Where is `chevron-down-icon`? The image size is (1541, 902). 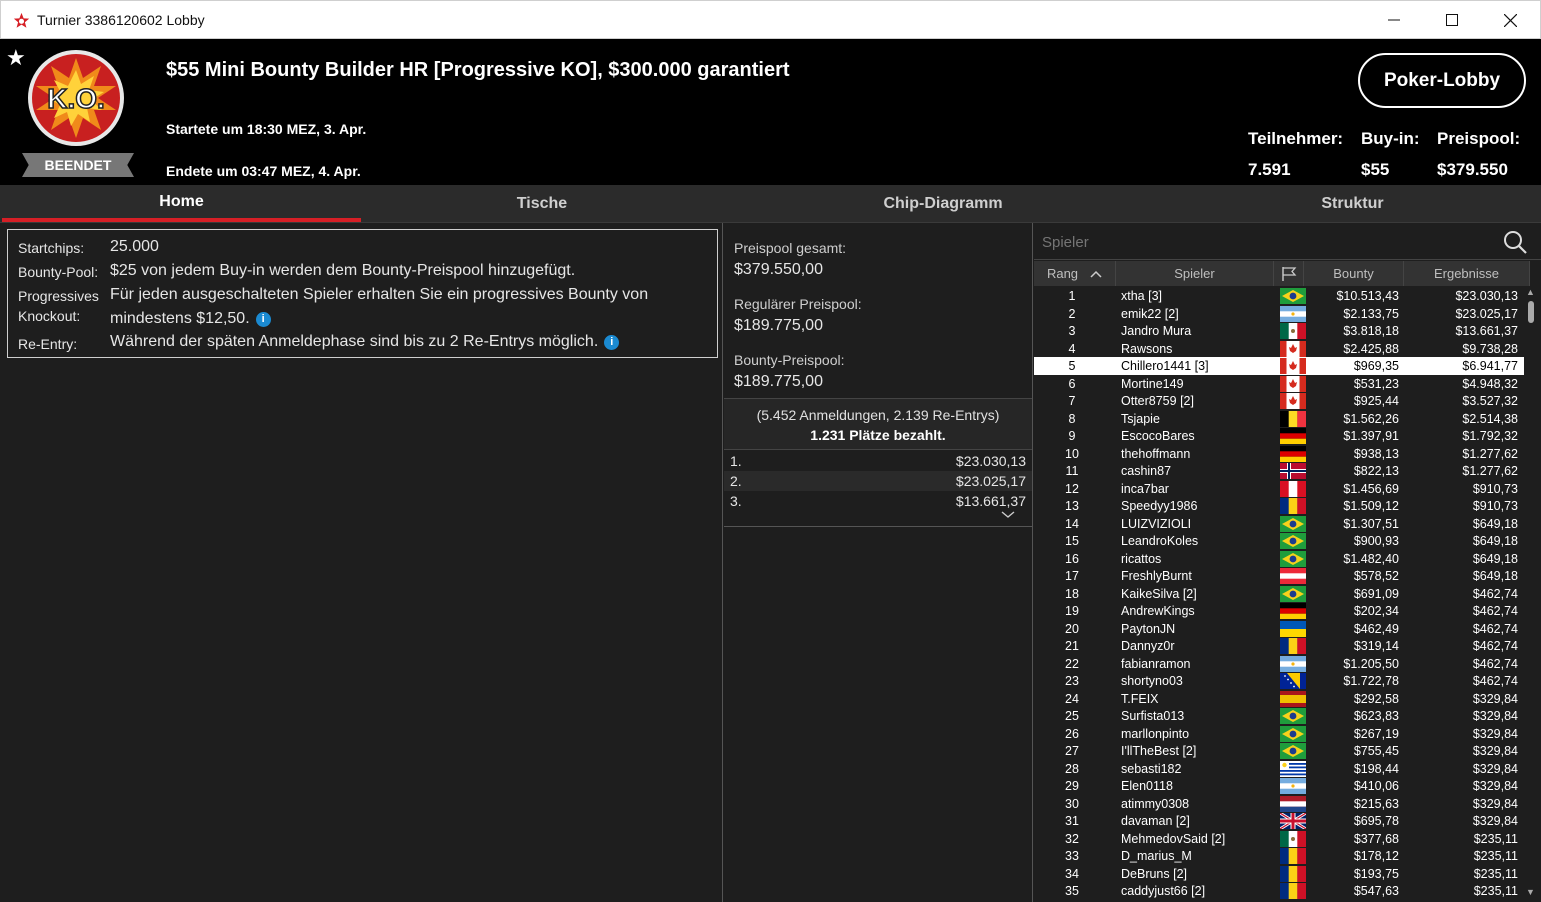
chevron-down-icon is located at coordinates (1008, 515).